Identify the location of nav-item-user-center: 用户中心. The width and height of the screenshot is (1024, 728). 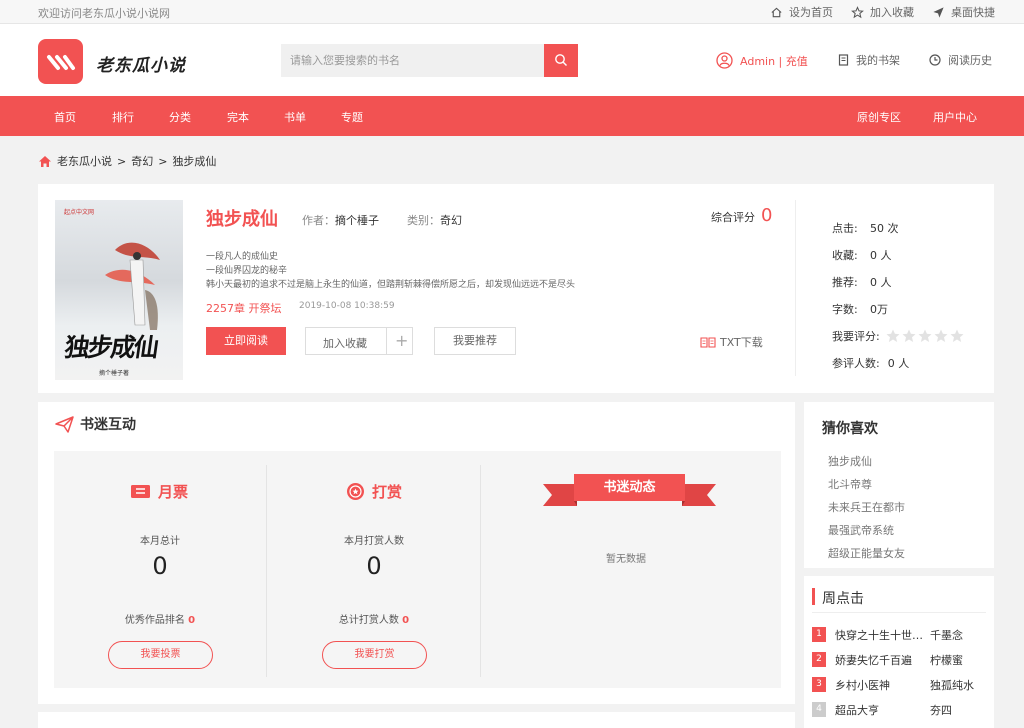
(955, 117).